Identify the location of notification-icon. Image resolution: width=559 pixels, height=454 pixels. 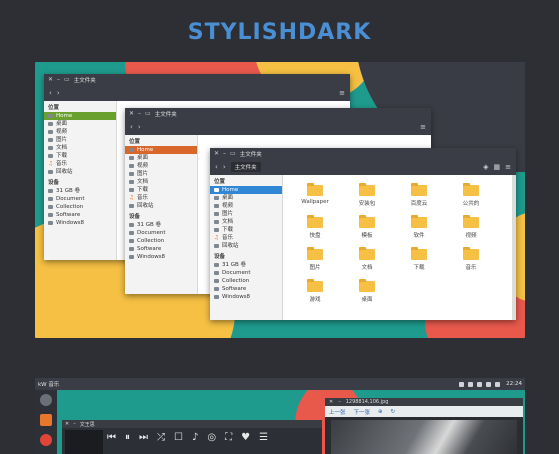
(498, 384).